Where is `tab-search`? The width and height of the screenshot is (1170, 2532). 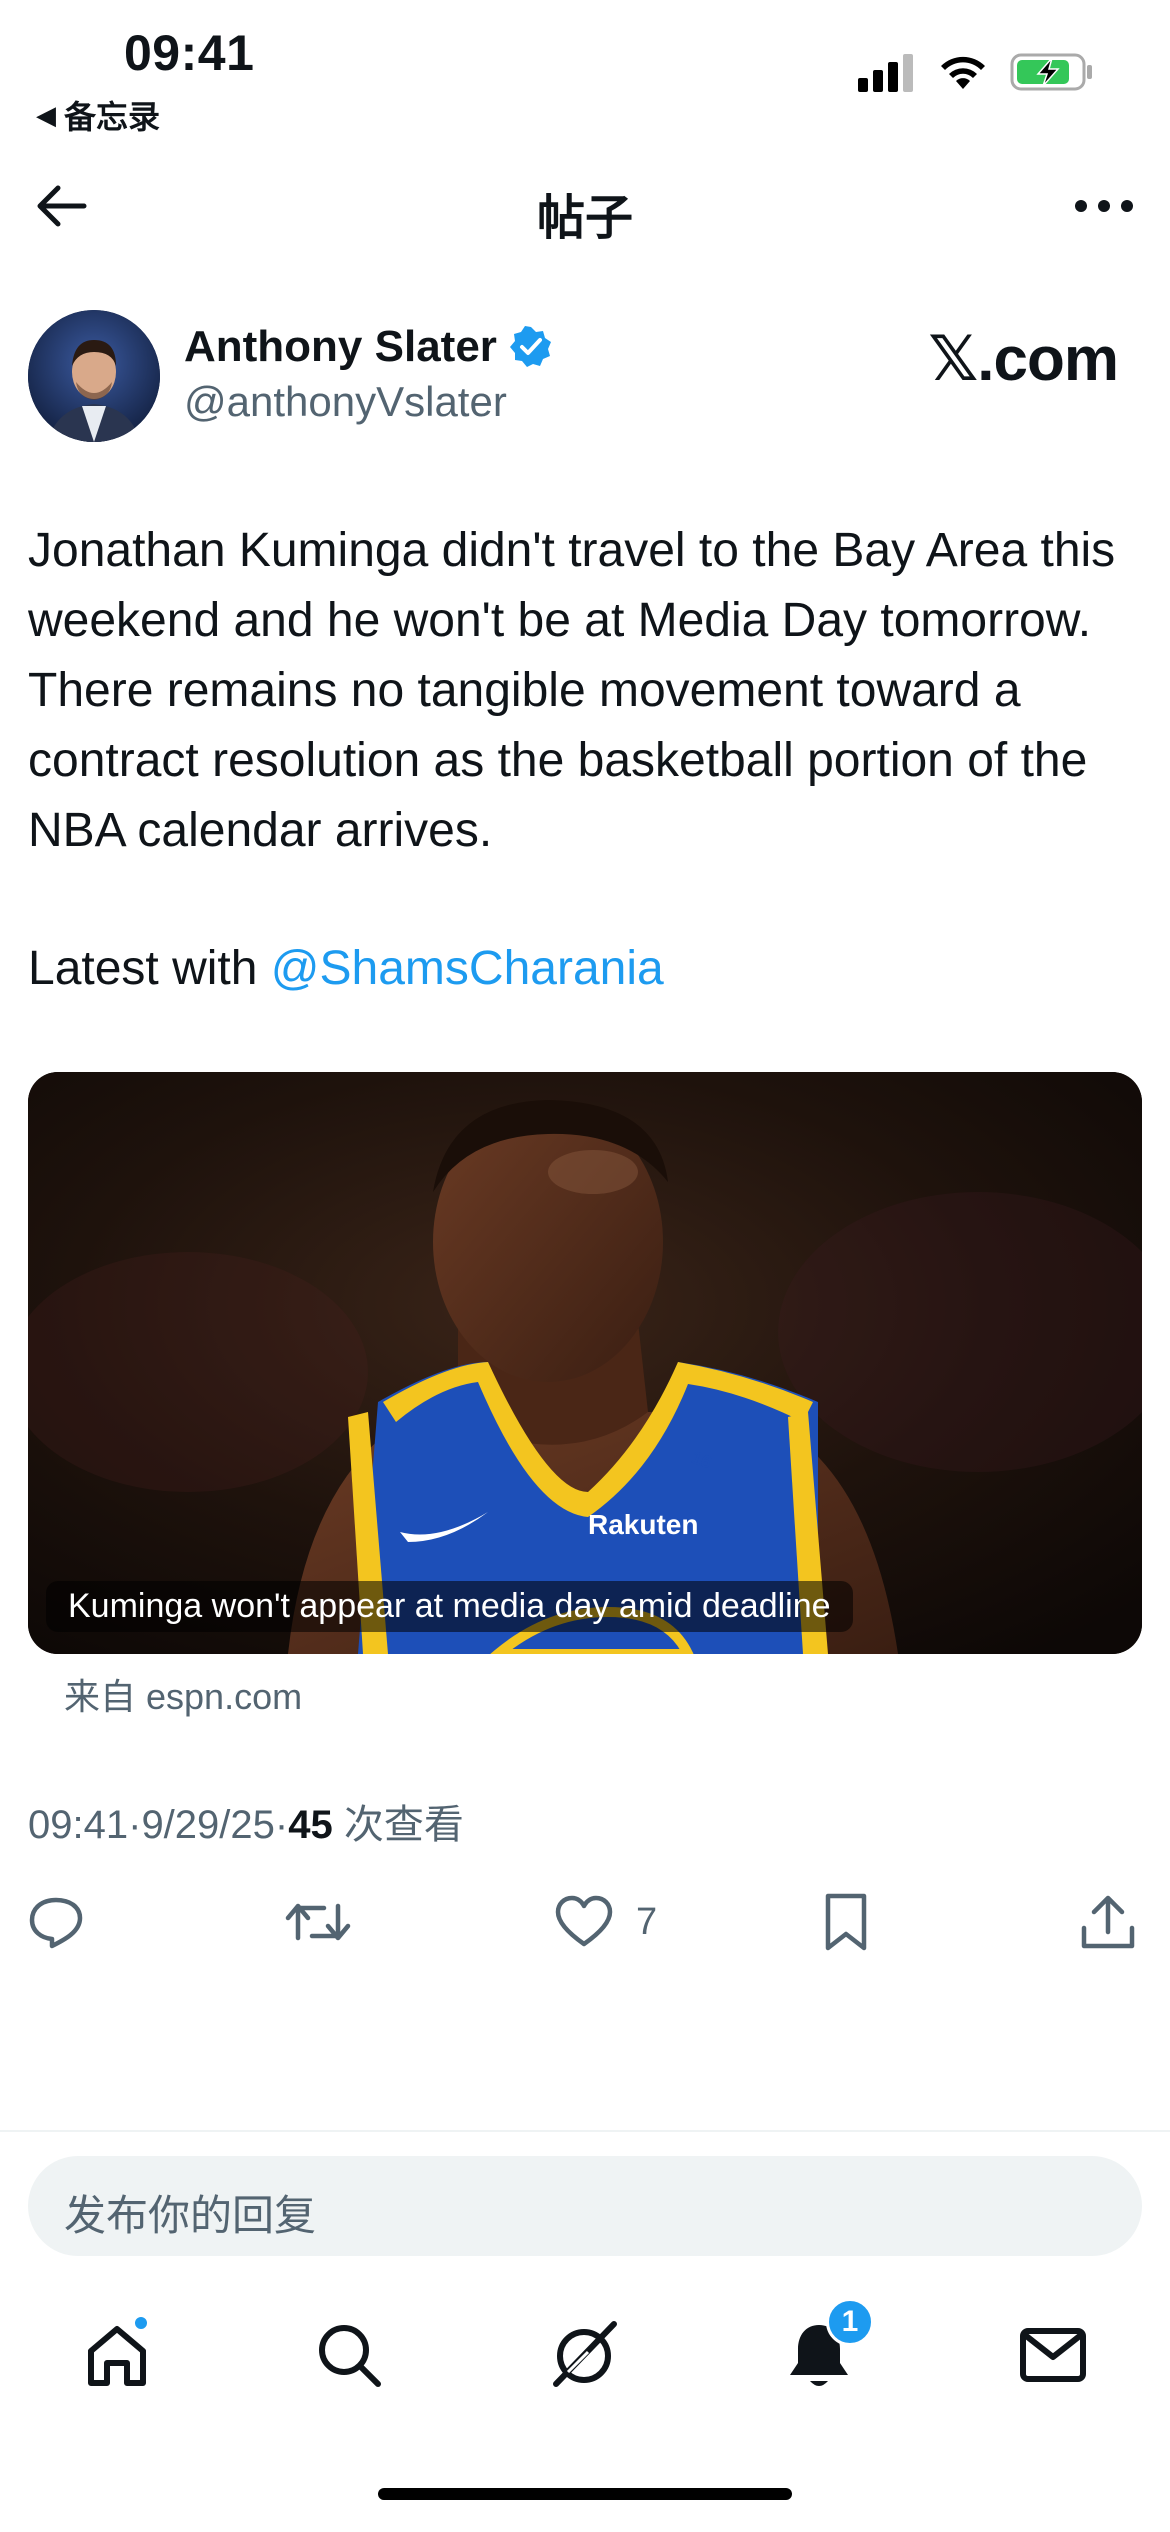
tab-search is located at coordinates (349, 2355).